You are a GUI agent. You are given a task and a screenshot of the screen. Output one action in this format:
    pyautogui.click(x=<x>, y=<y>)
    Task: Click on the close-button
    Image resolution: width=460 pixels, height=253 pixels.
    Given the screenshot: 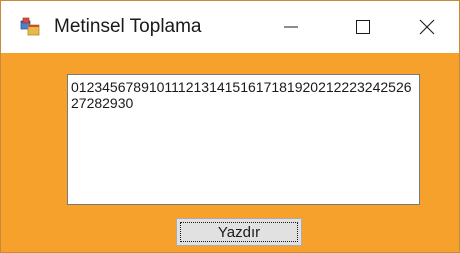 What is the action you would take?
    pyautogui.click(x=427, y=27)
    